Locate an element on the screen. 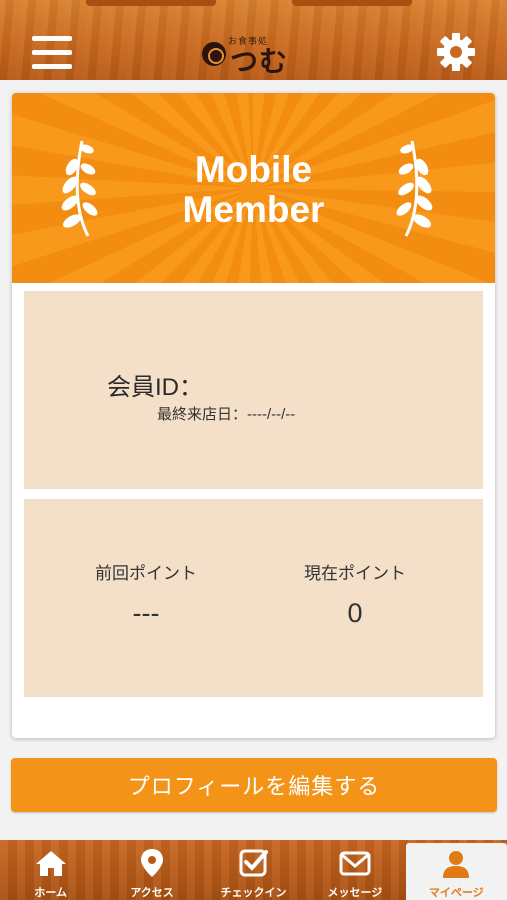  tab-checkin: チェックイン is located at coordinates (253, 870).